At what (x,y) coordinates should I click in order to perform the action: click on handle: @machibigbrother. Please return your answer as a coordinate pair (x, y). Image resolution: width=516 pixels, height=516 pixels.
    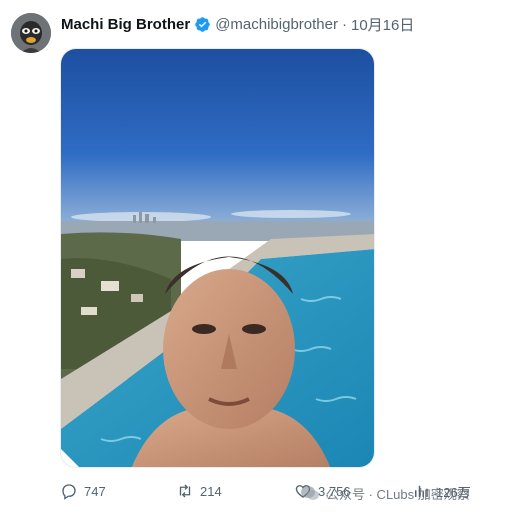
    Looking at the image, I should click on (276, 24).